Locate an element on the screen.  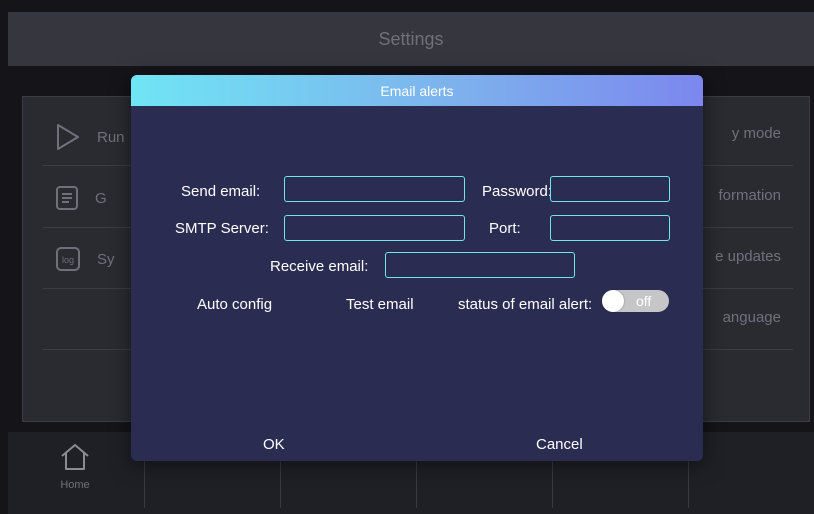
dialog-header: Email alerts is located at coordinates (417, 90).